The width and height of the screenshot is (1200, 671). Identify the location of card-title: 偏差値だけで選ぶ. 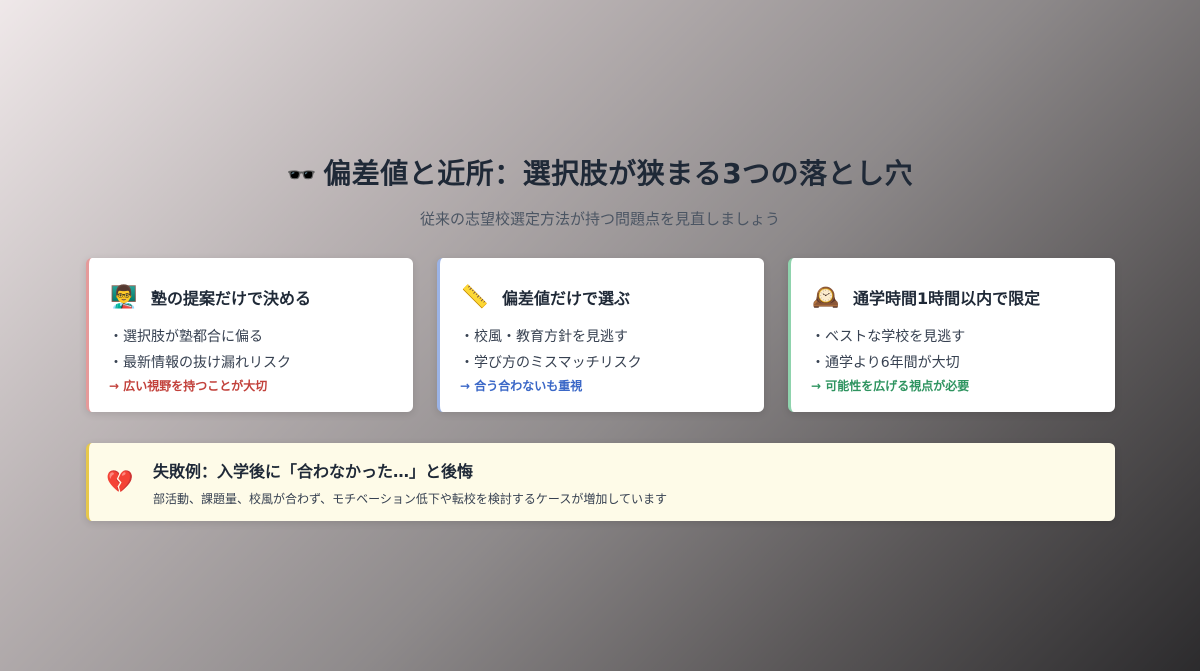
(566, 298).